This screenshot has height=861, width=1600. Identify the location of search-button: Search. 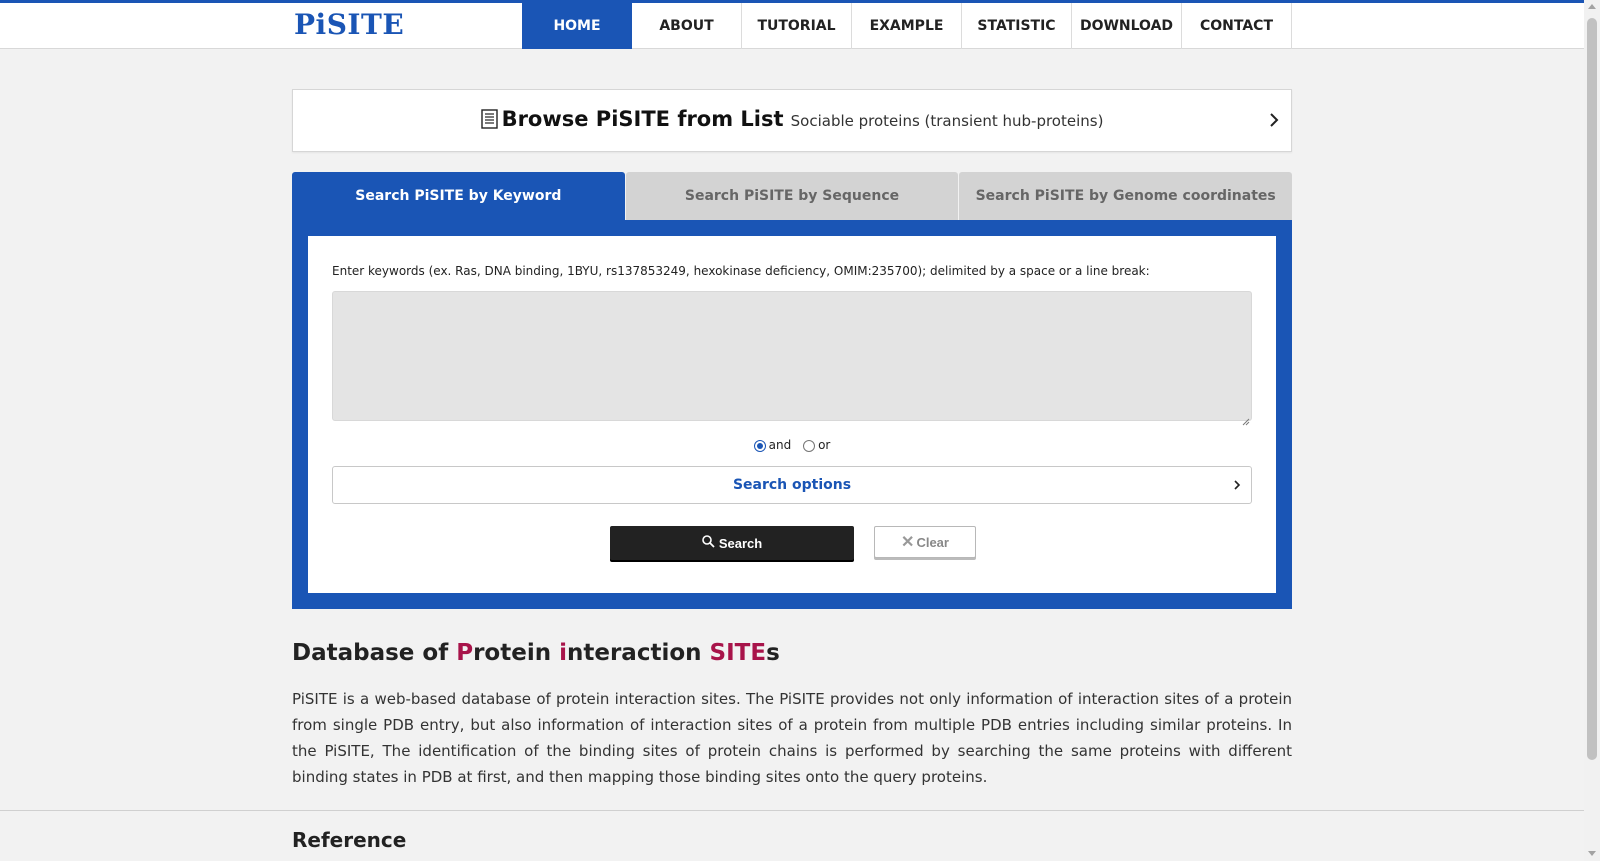
(732, 543).